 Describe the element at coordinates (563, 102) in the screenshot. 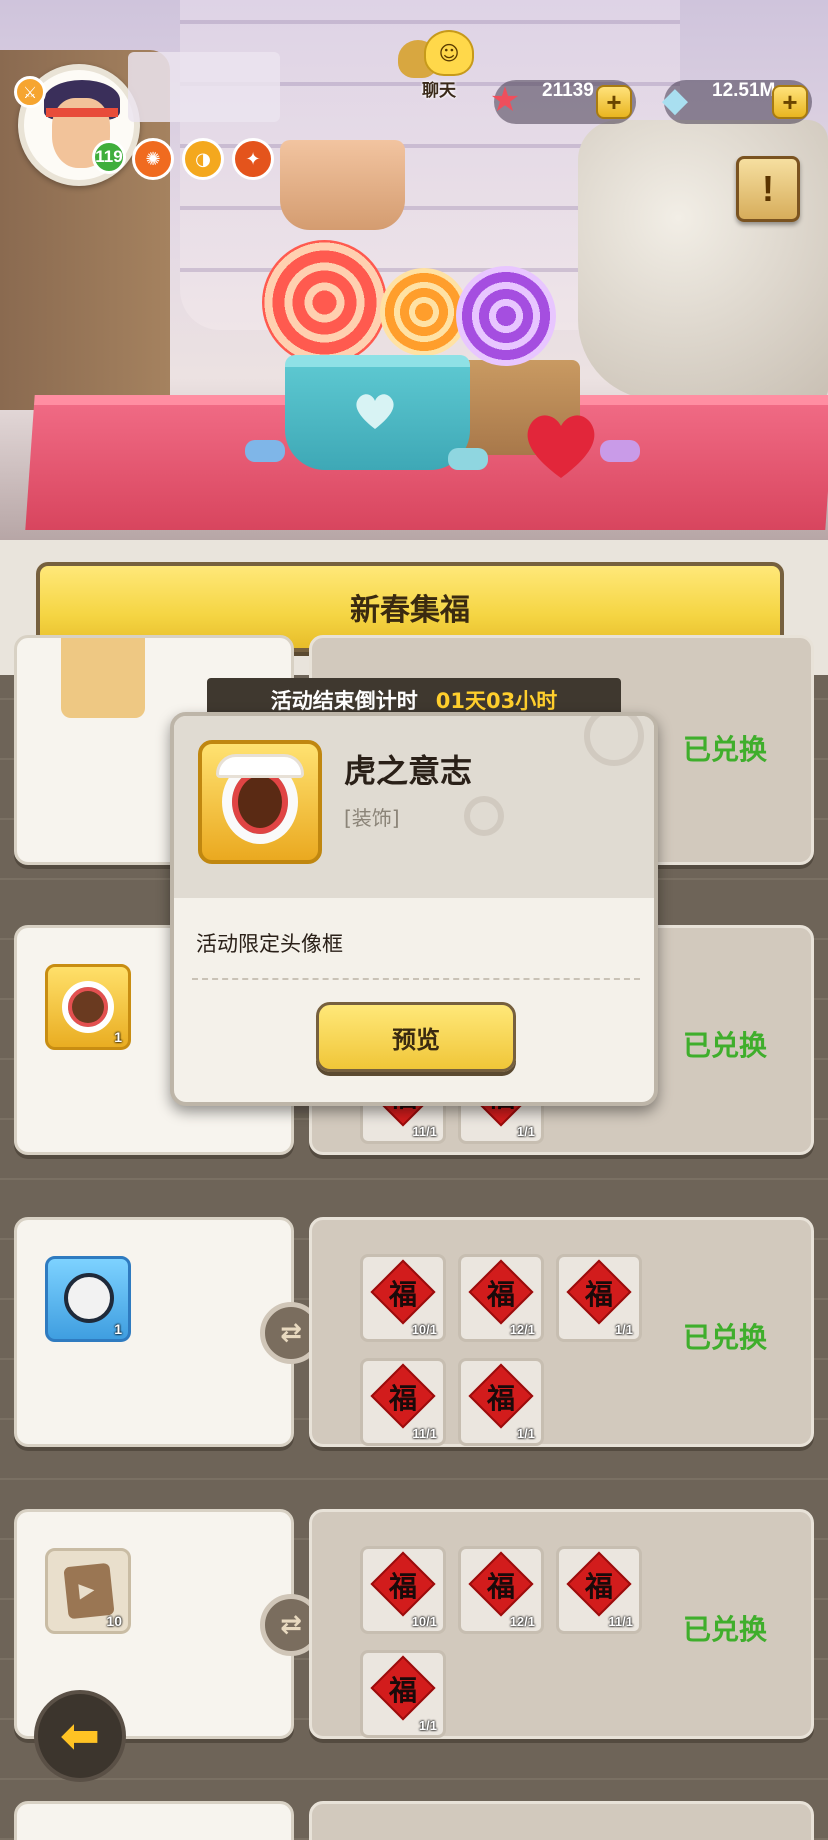

I see `starfish-currency: ★ 21139 +` at that location.